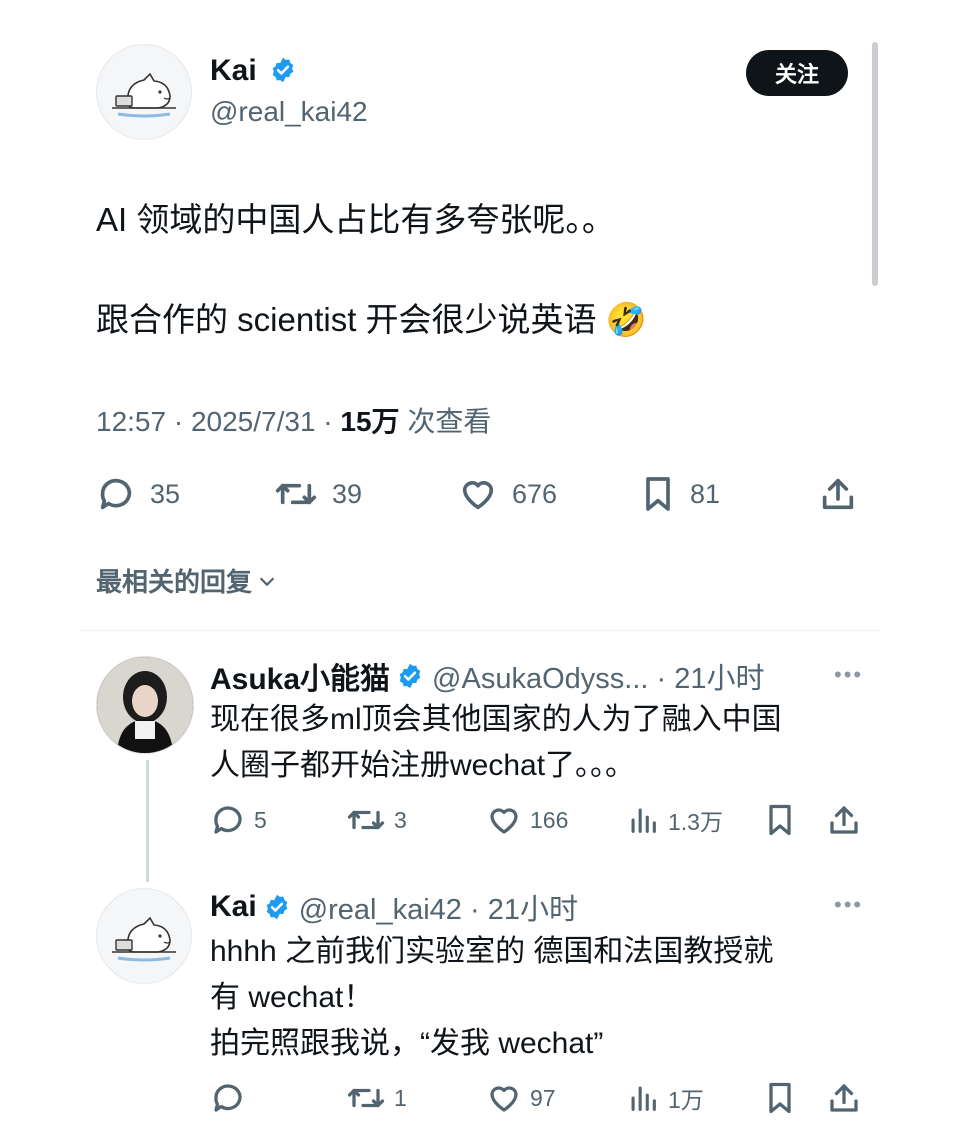  I want to click on reply-2-avatar, so click(144, 936).